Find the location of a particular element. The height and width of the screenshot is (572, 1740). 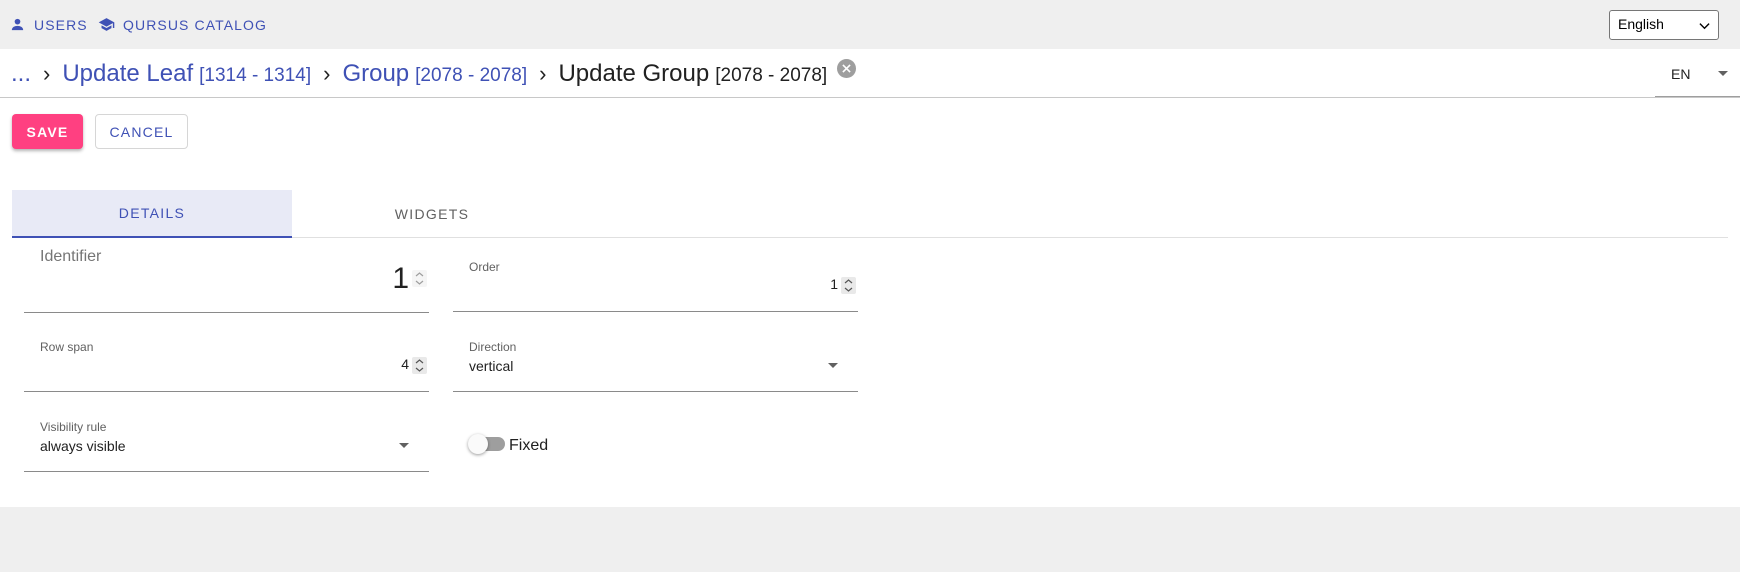

identifier-stepper is located at coordinates (419, 278).